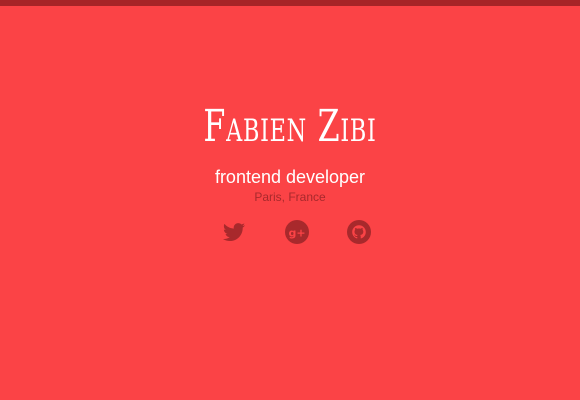  I want to click on location-text: Paris, France, so click(290, 197).